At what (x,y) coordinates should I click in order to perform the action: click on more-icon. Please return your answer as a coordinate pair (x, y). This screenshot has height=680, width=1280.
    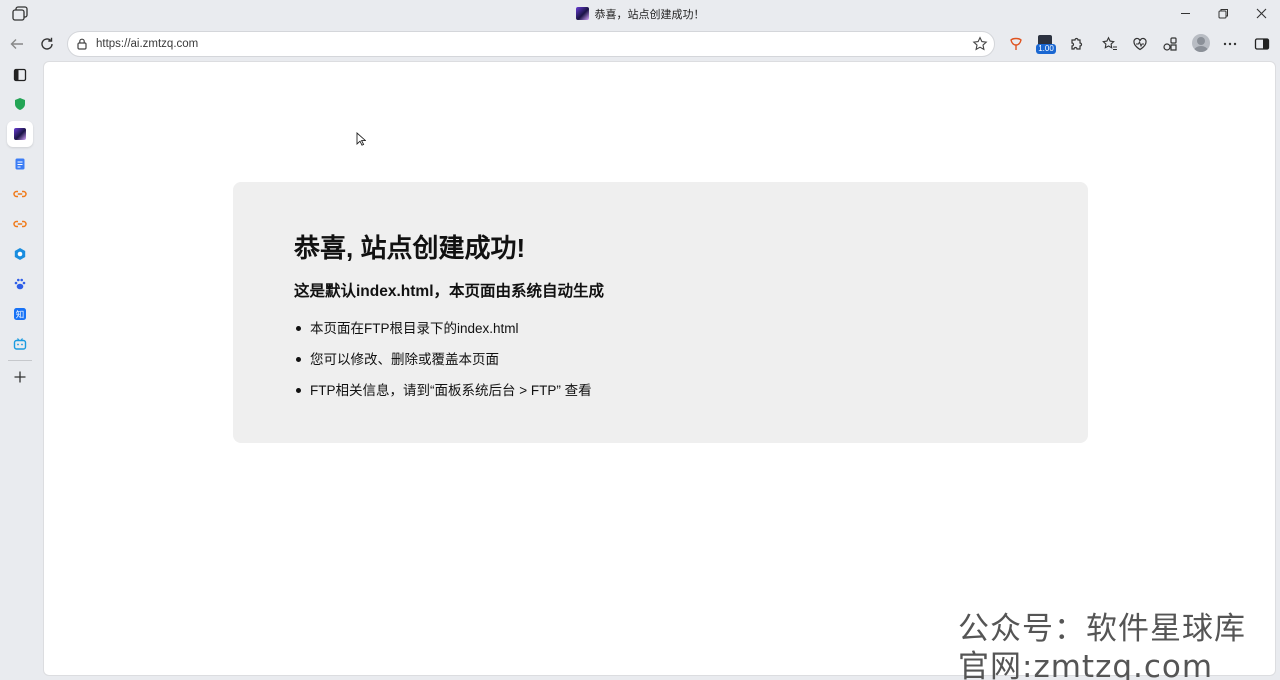
    Looking at the image, I should click on (1230, 44).